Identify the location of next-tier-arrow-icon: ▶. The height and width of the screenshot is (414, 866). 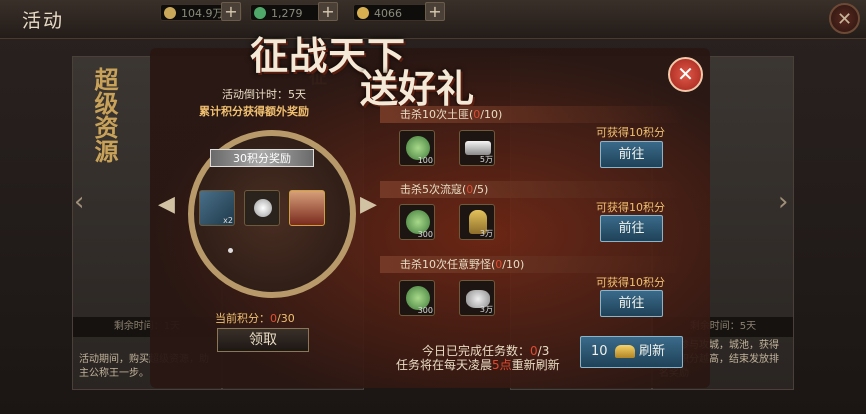
(368, 204).